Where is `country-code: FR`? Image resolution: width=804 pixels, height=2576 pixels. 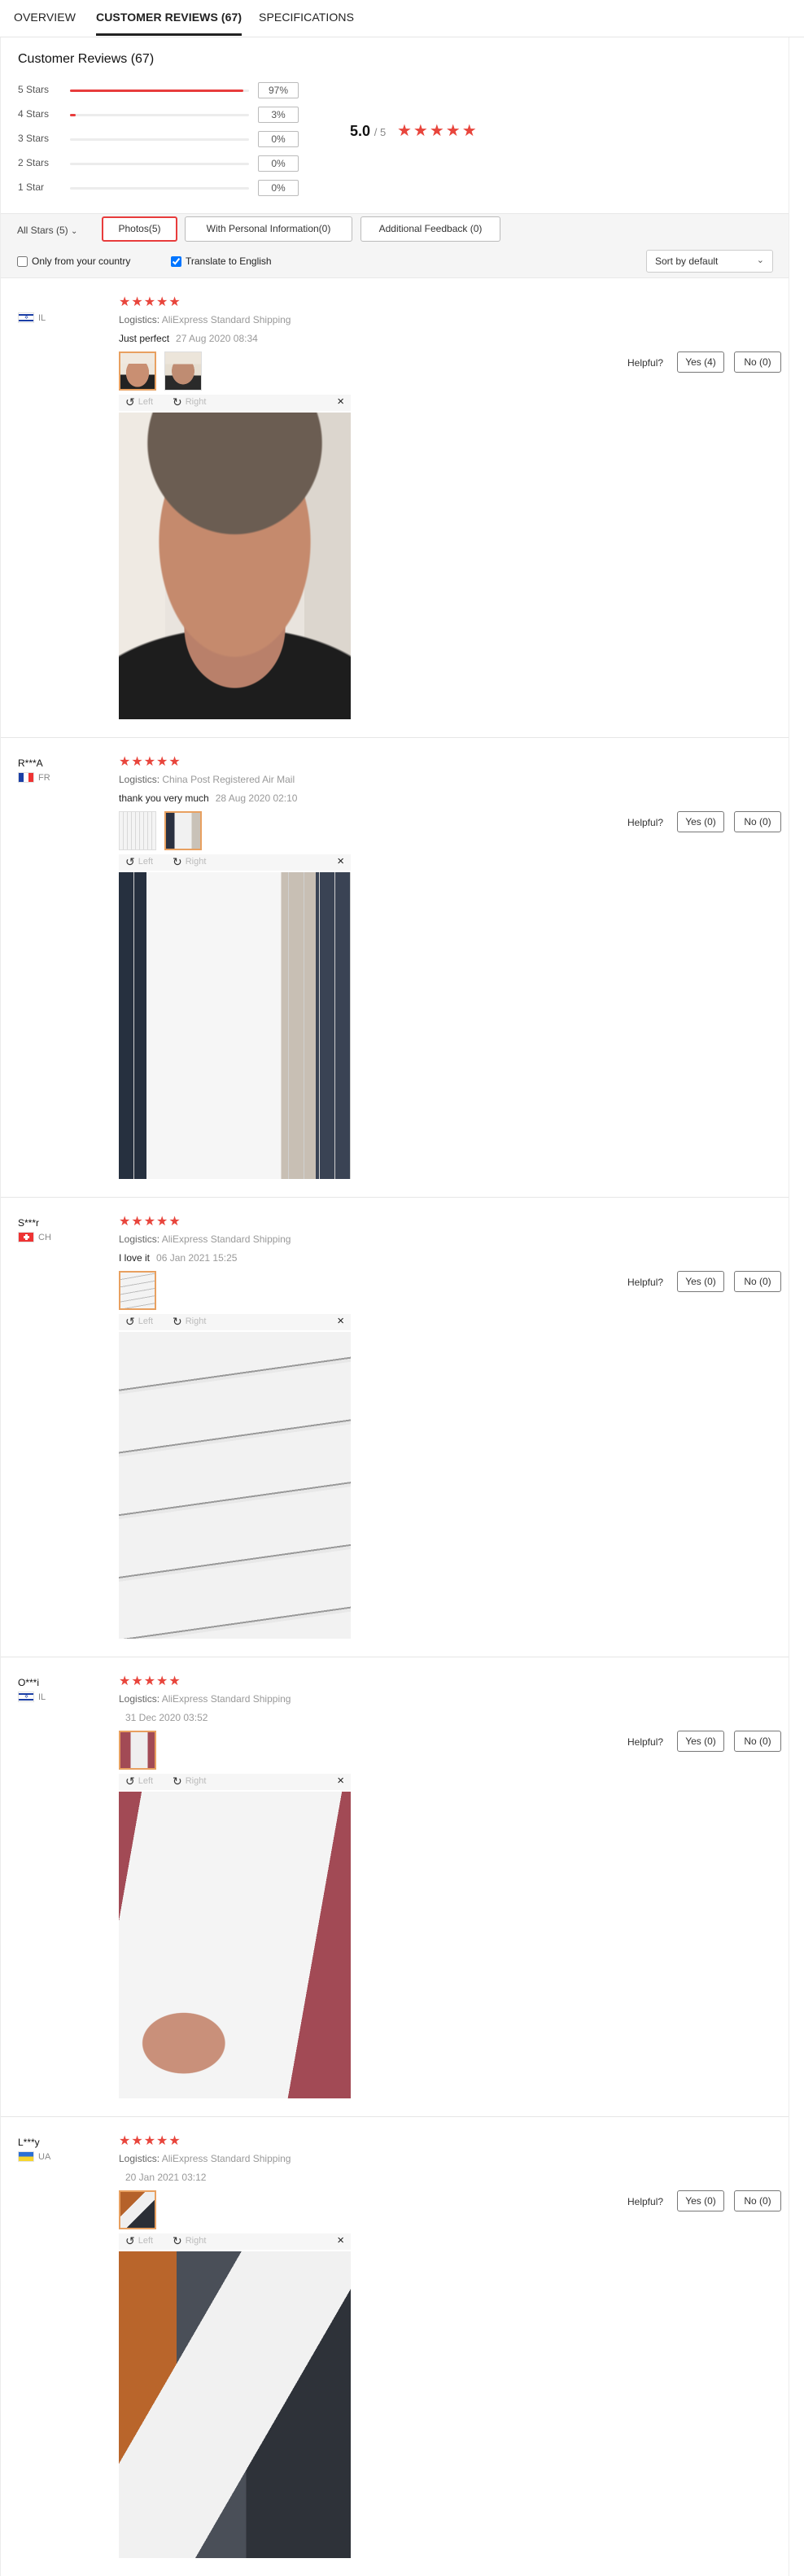
country-code: FR is located at coordinates (44, 777).